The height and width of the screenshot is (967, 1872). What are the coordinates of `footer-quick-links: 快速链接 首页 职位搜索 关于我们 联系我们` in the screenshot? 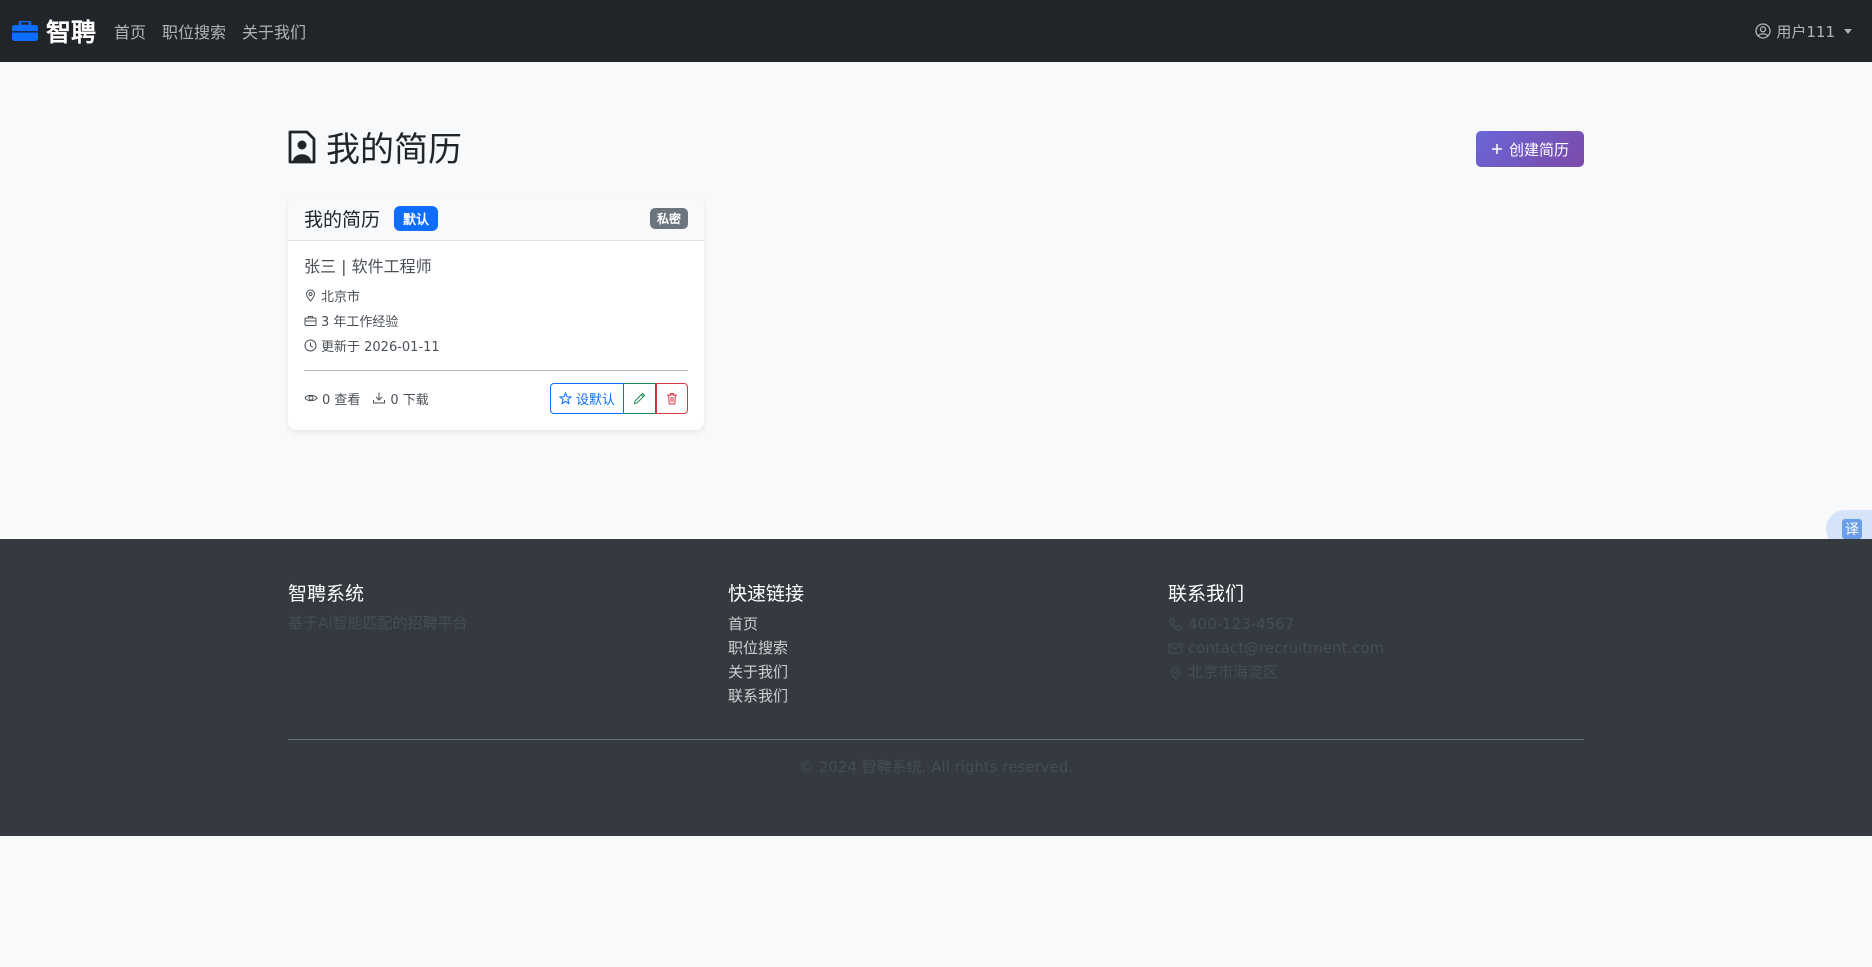 It's located at (766, 643).